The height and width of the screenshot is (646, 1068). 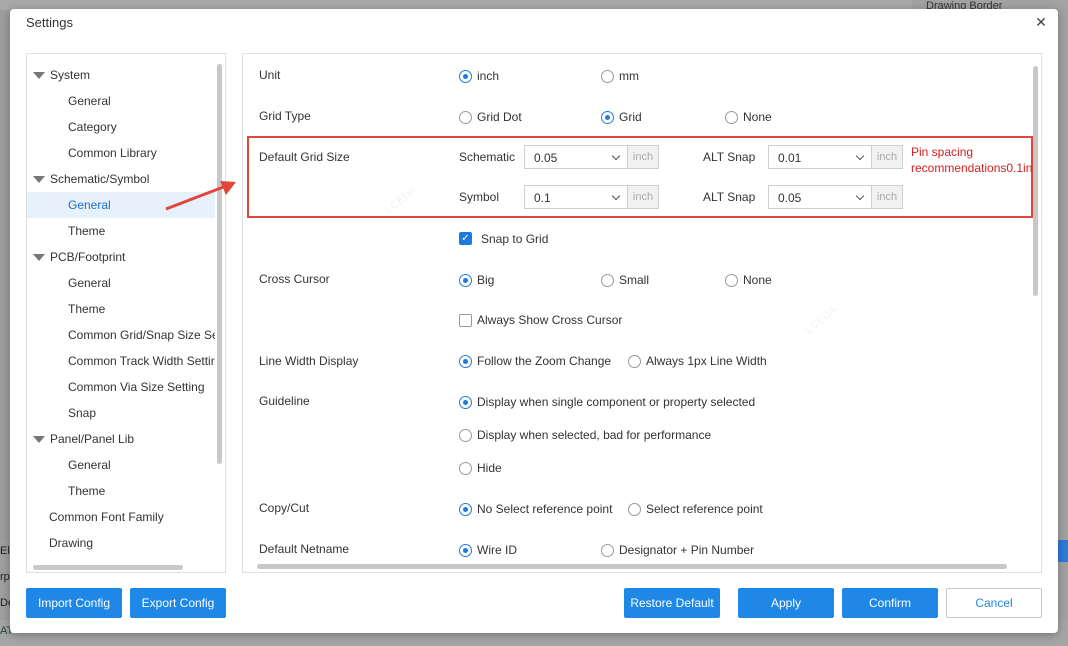 I want to click on always-show-cross-cursor-checkbox, so click(x=465, y=320).